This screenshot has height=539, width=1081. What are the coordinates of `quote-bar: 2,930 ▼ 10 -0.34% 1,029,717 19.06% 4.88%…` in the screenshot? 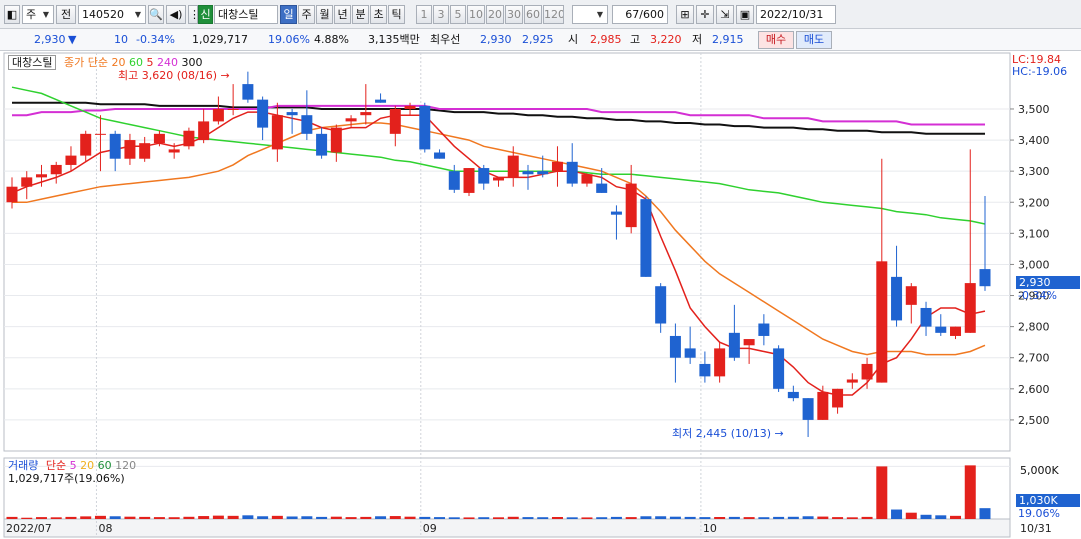 It's located at (540, 40).